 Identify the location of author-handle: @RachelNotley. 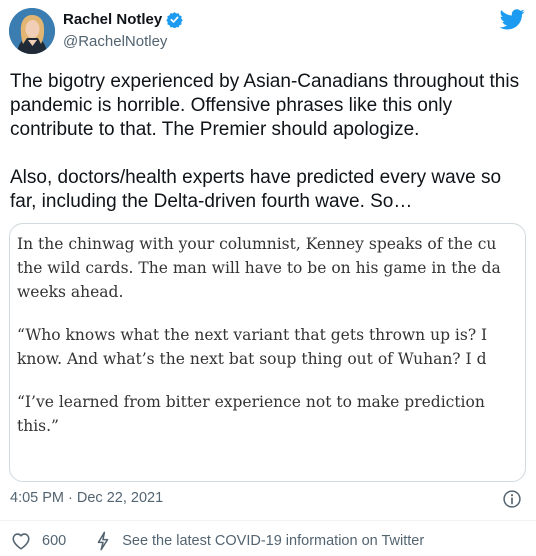
(115, 41).